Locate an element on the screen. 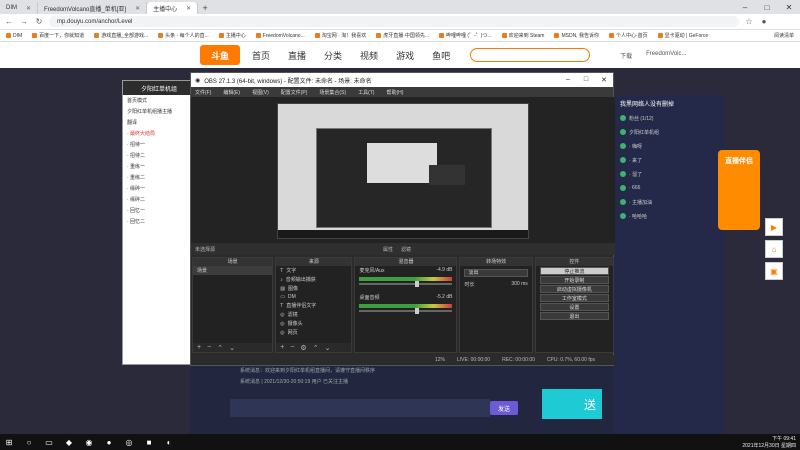  close-icon: ✕ is located at coordinates (137, 8).